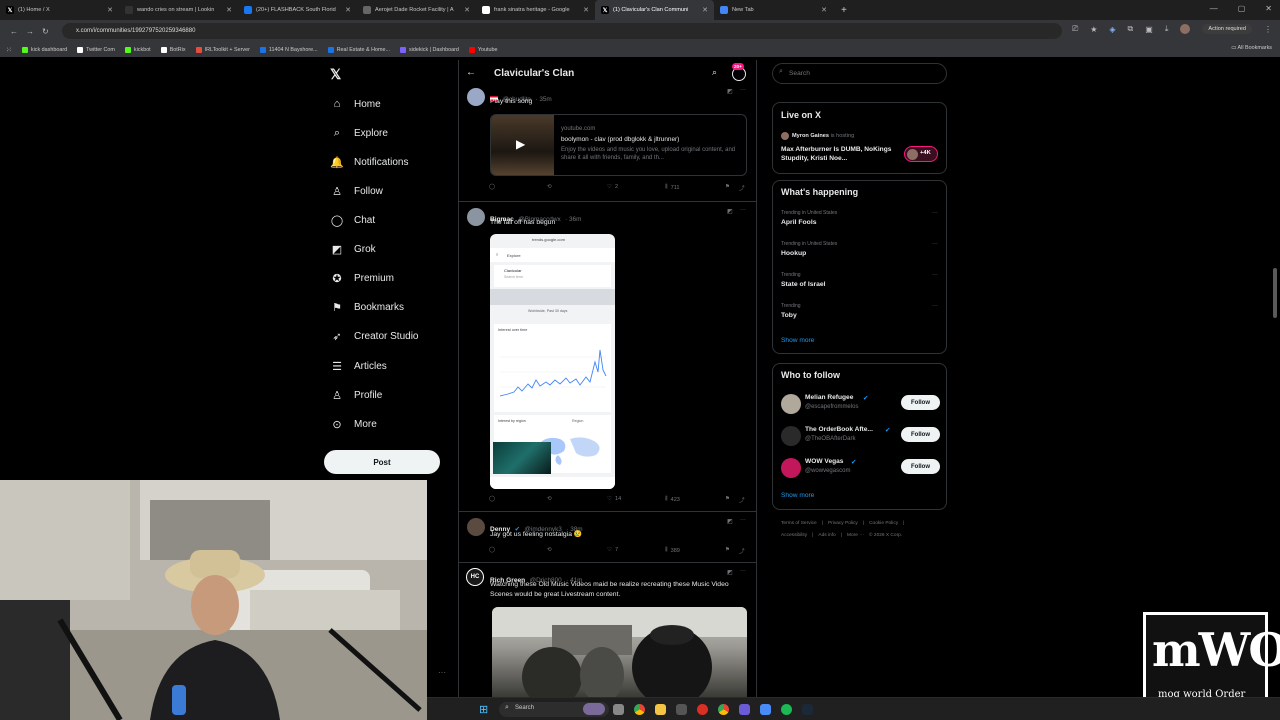  What do you see at coordinates (353, 424) in the screenshot?
I see `nav-item-more: ⊙ More` at bounding box center [353, 424].